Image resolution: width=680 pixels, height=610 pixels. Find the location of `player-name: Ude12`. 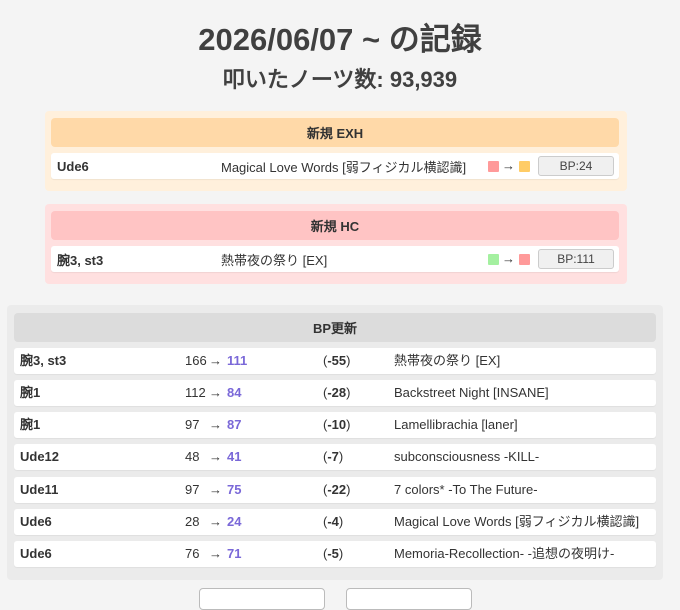

player-name: Ude12 is located at coordinates (40, 456).